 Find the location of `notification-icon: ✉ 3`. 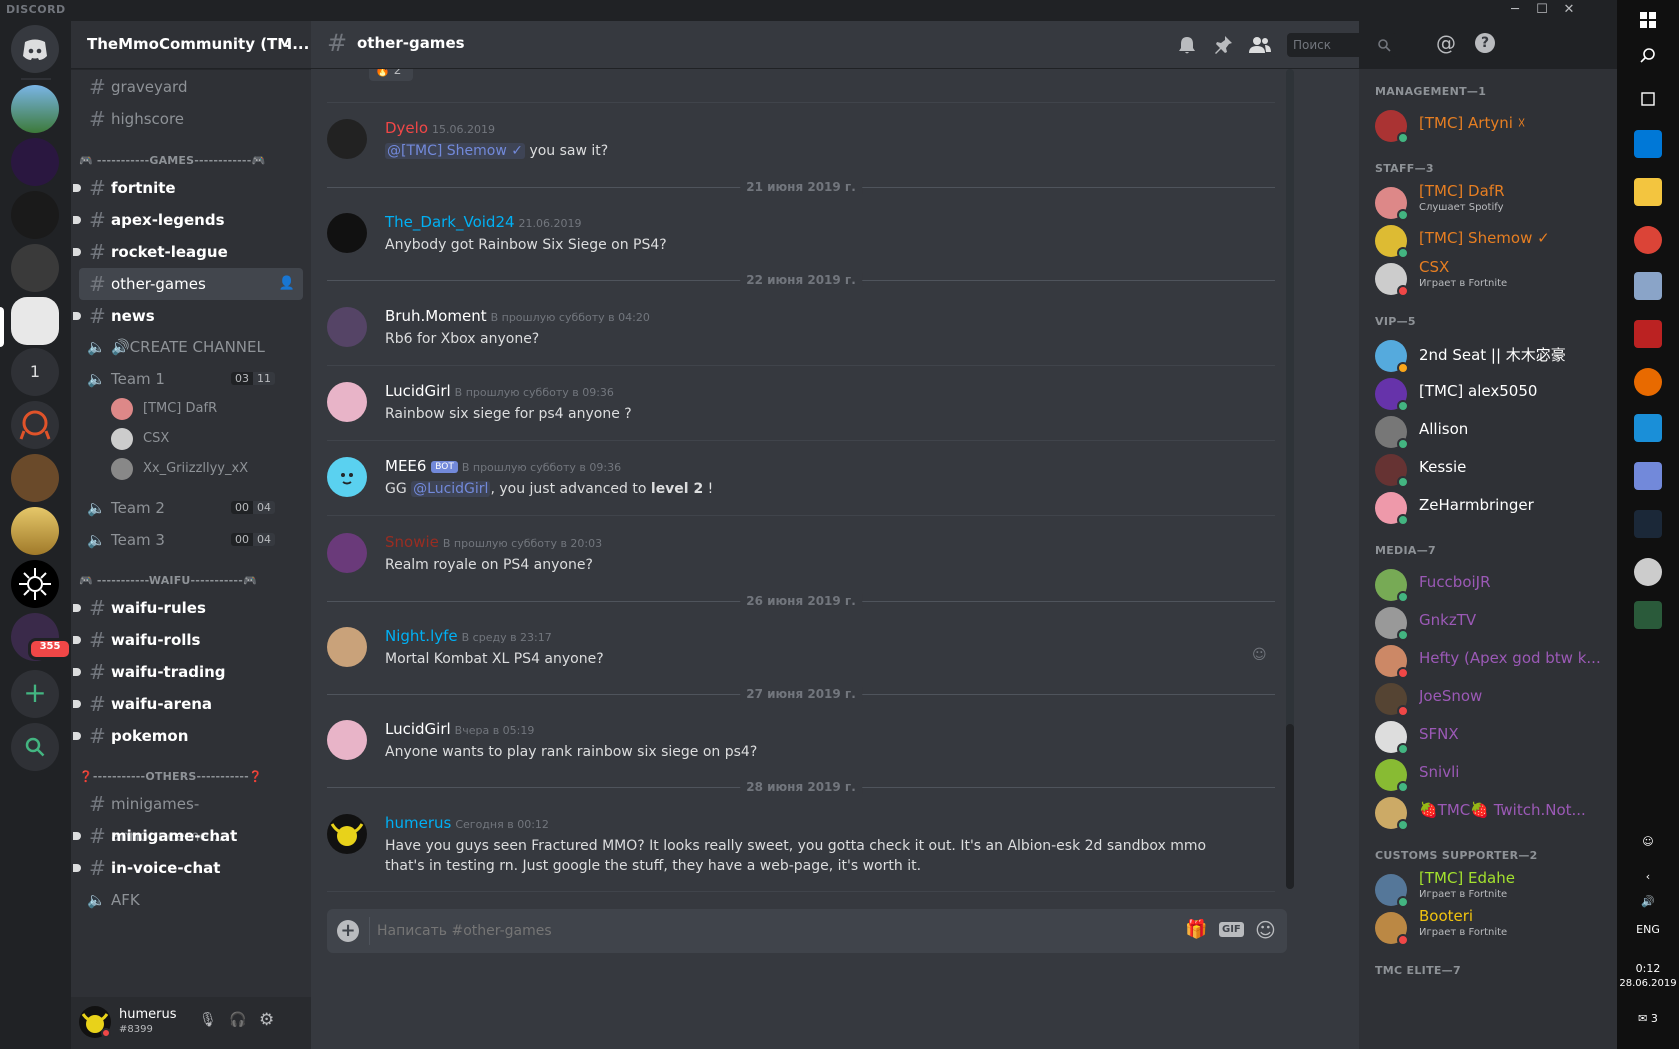

notification-icon: ✉ 3 is located at coordinates (1648, 1018).